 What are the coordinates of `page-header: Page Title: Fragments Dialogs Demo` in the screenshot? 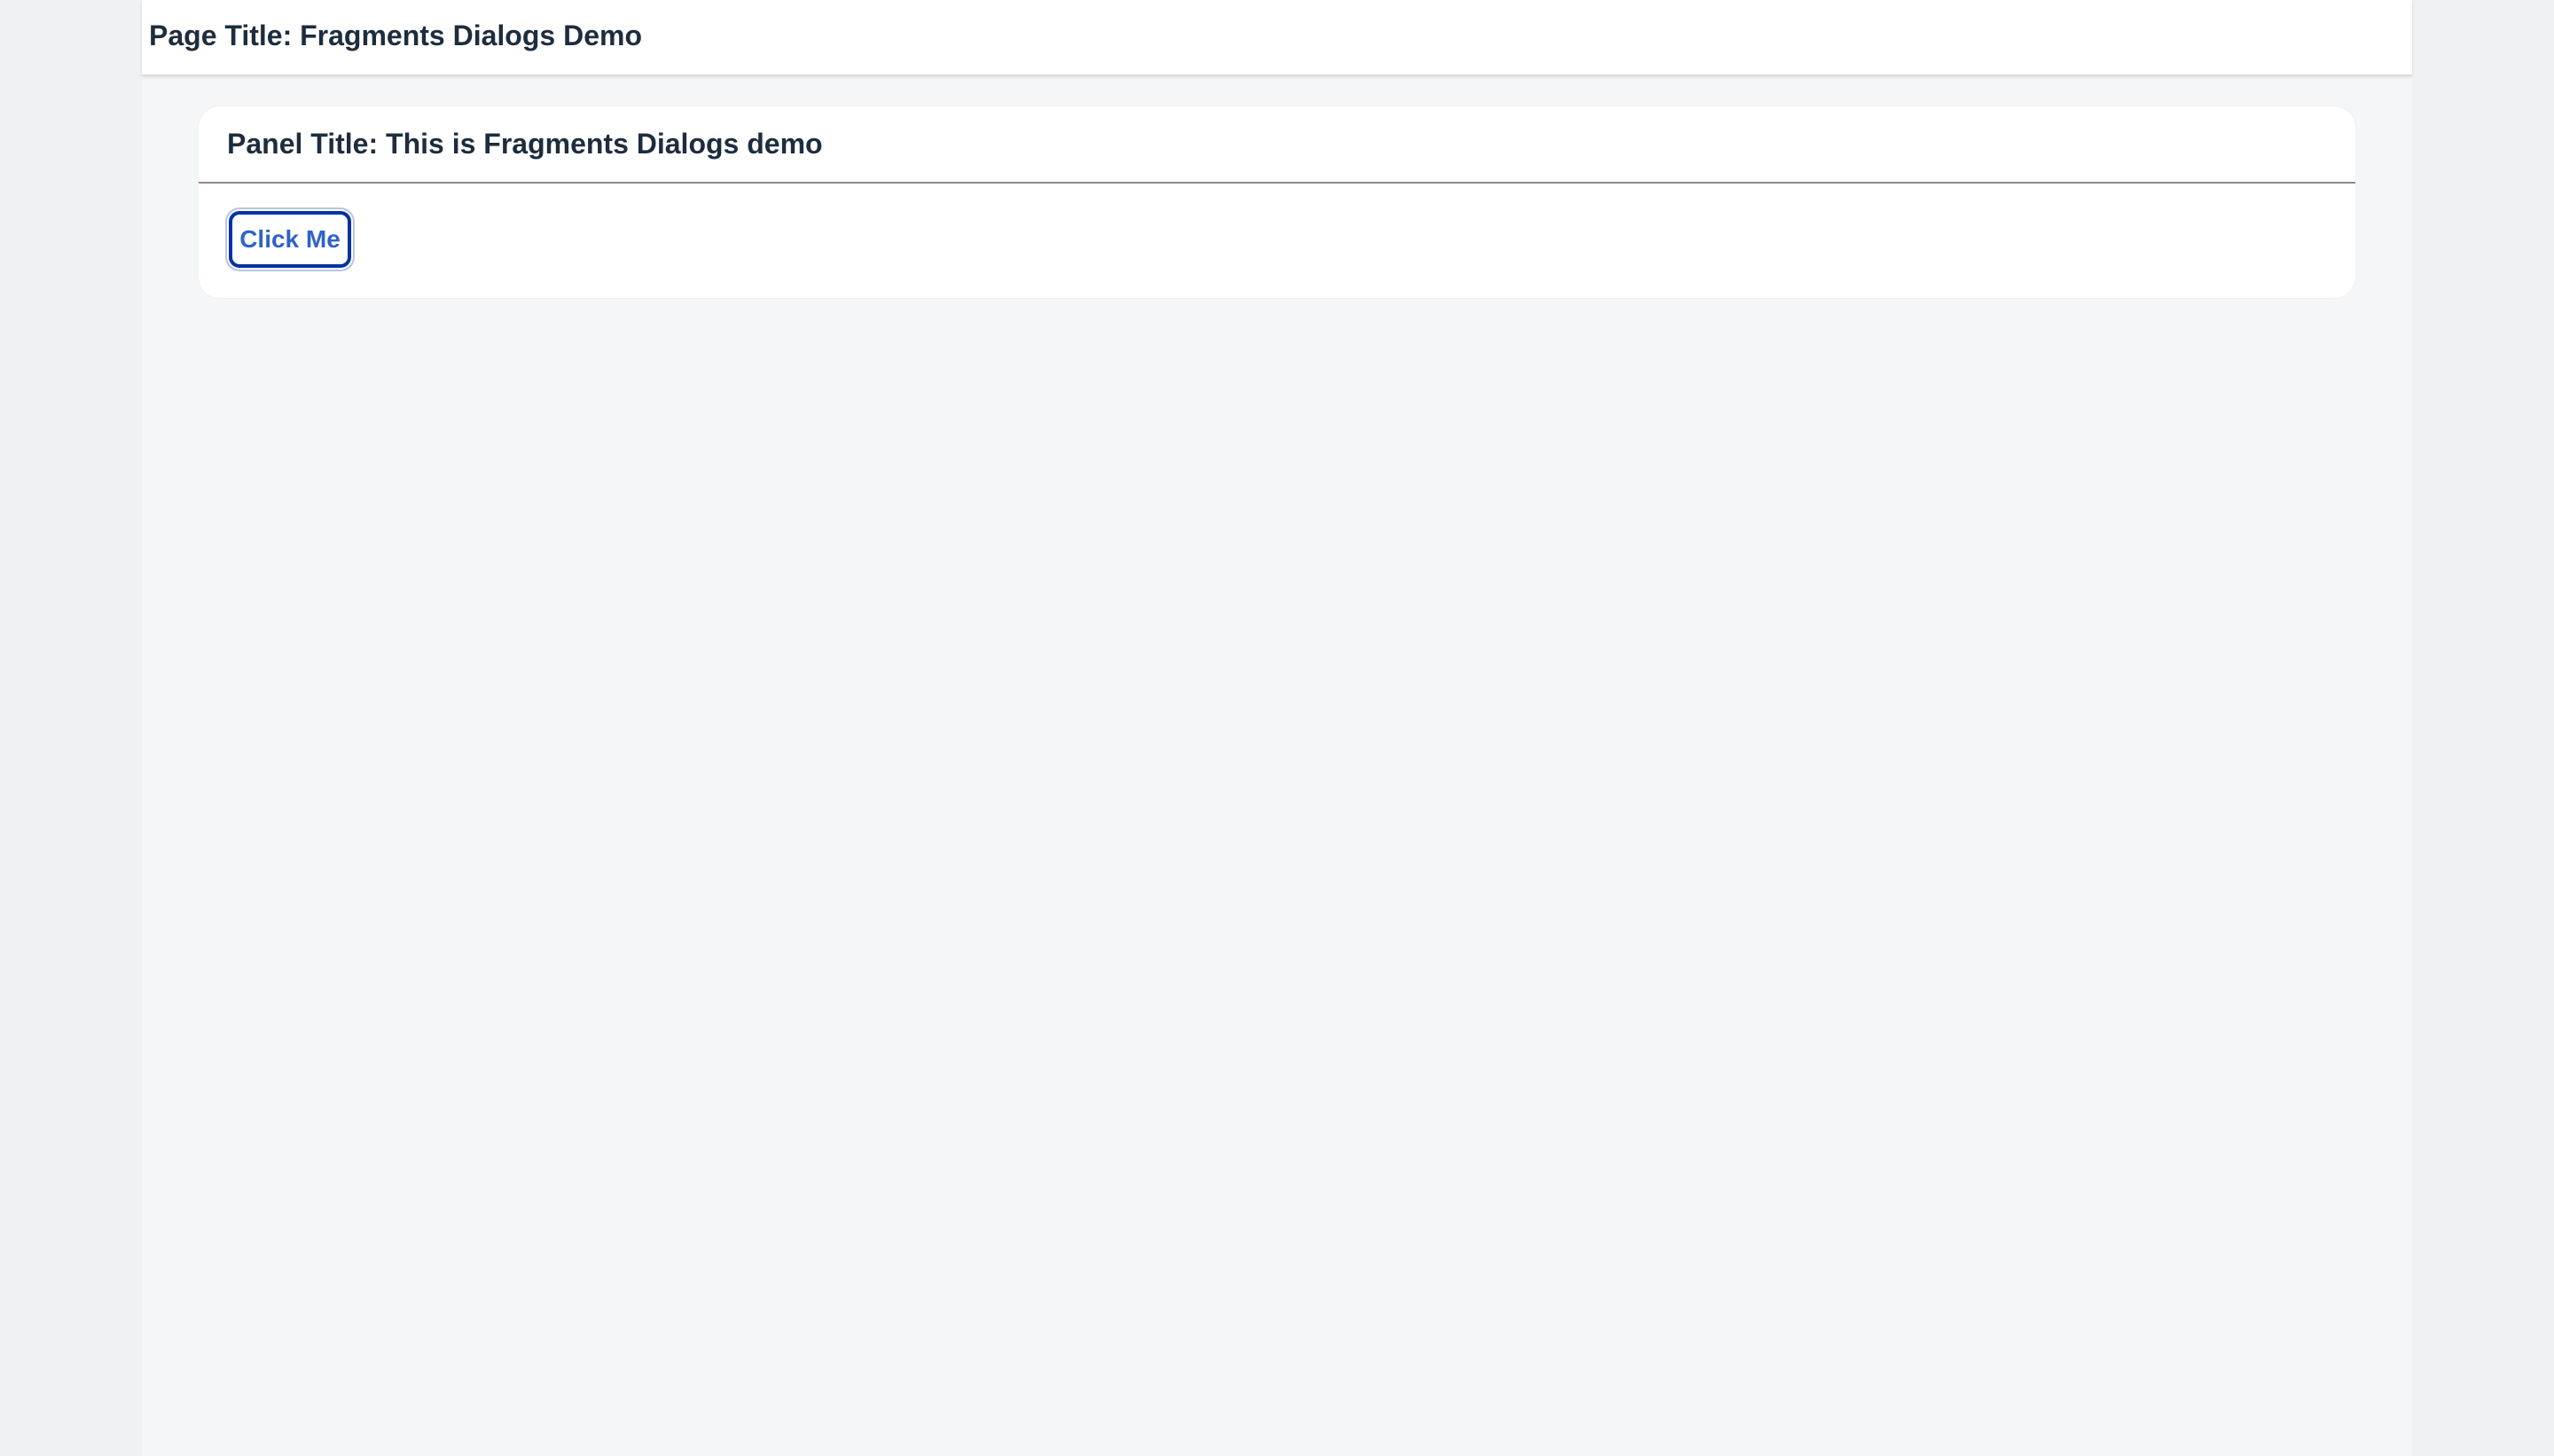 It's located at (1277, 37).